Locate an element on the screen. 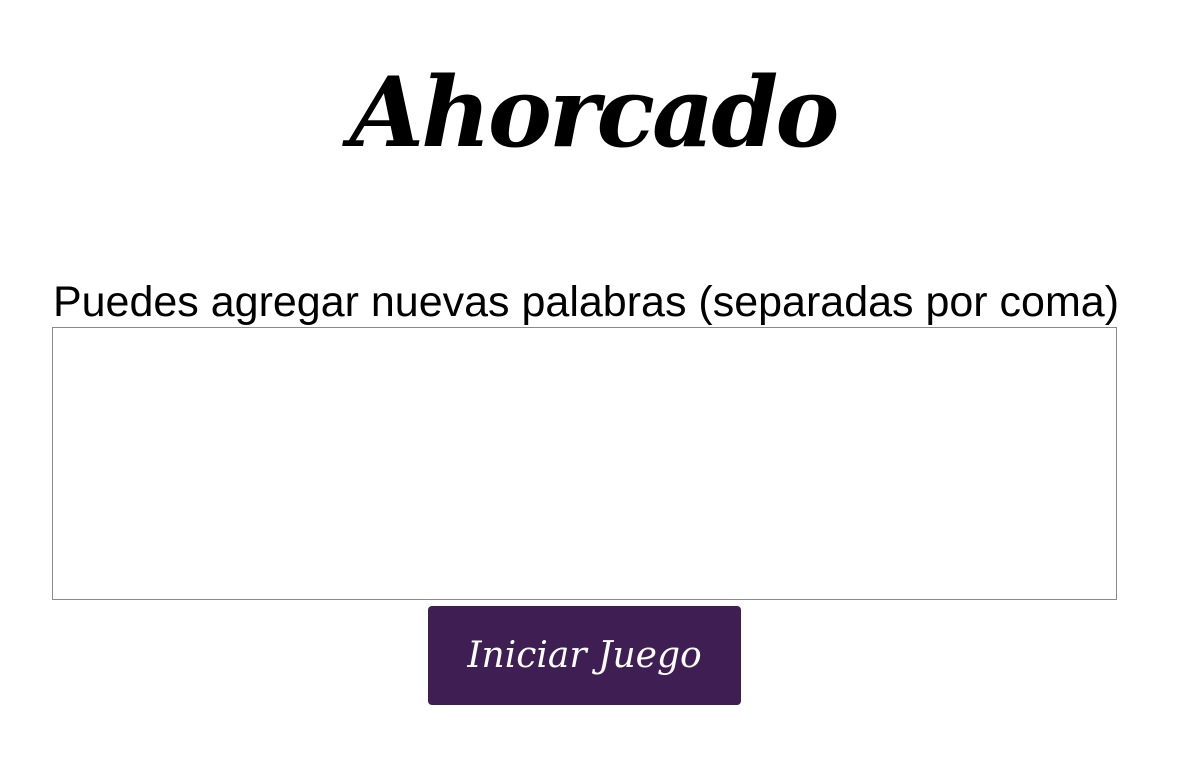  game-title: Ahorcado is located at coordinates (594, 112).